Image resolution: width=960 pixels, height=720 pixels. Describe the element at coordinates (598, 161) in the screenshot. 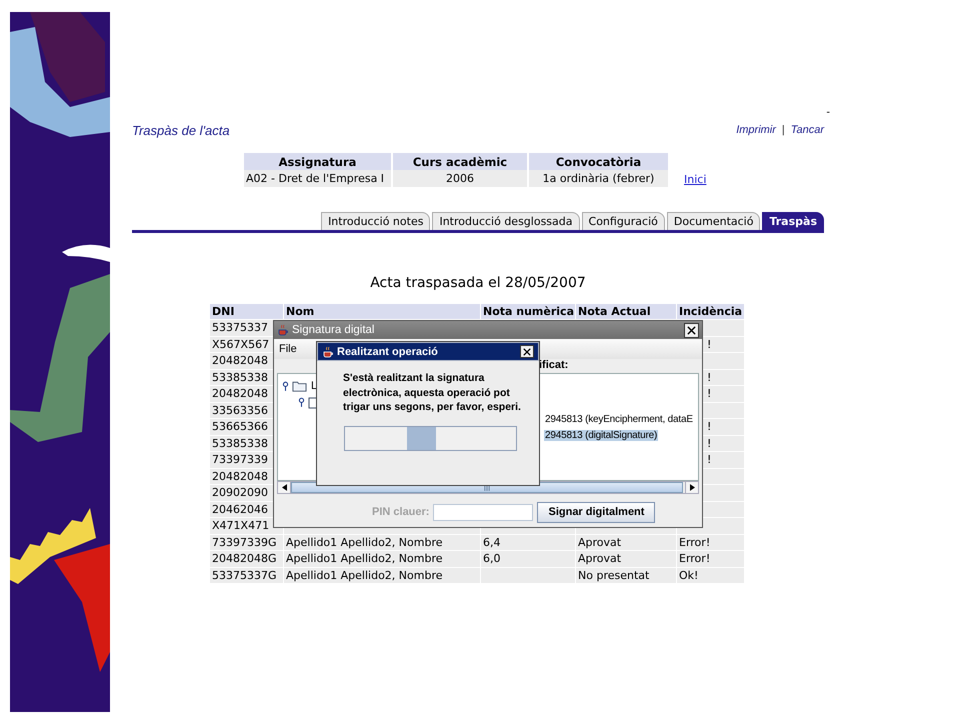

I see `summary-header: Convocatòria` at that location.